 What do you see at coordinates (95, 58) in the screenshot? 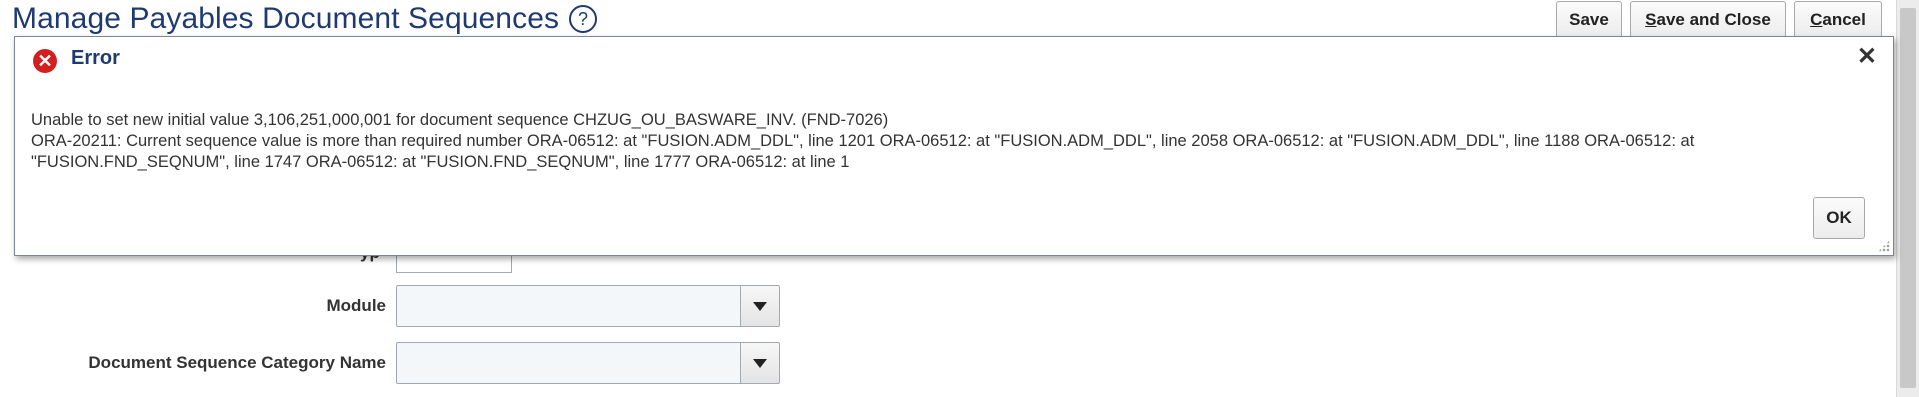
I see `dialog-title: Error` at bounding box center [95, 58].